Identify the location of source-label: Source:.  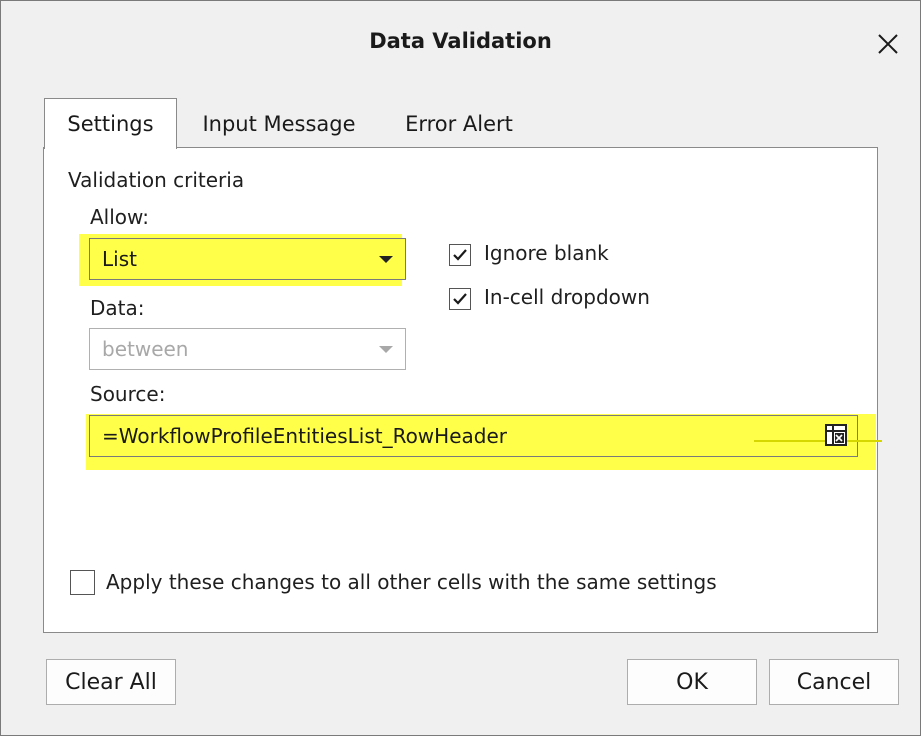
(128, 394).